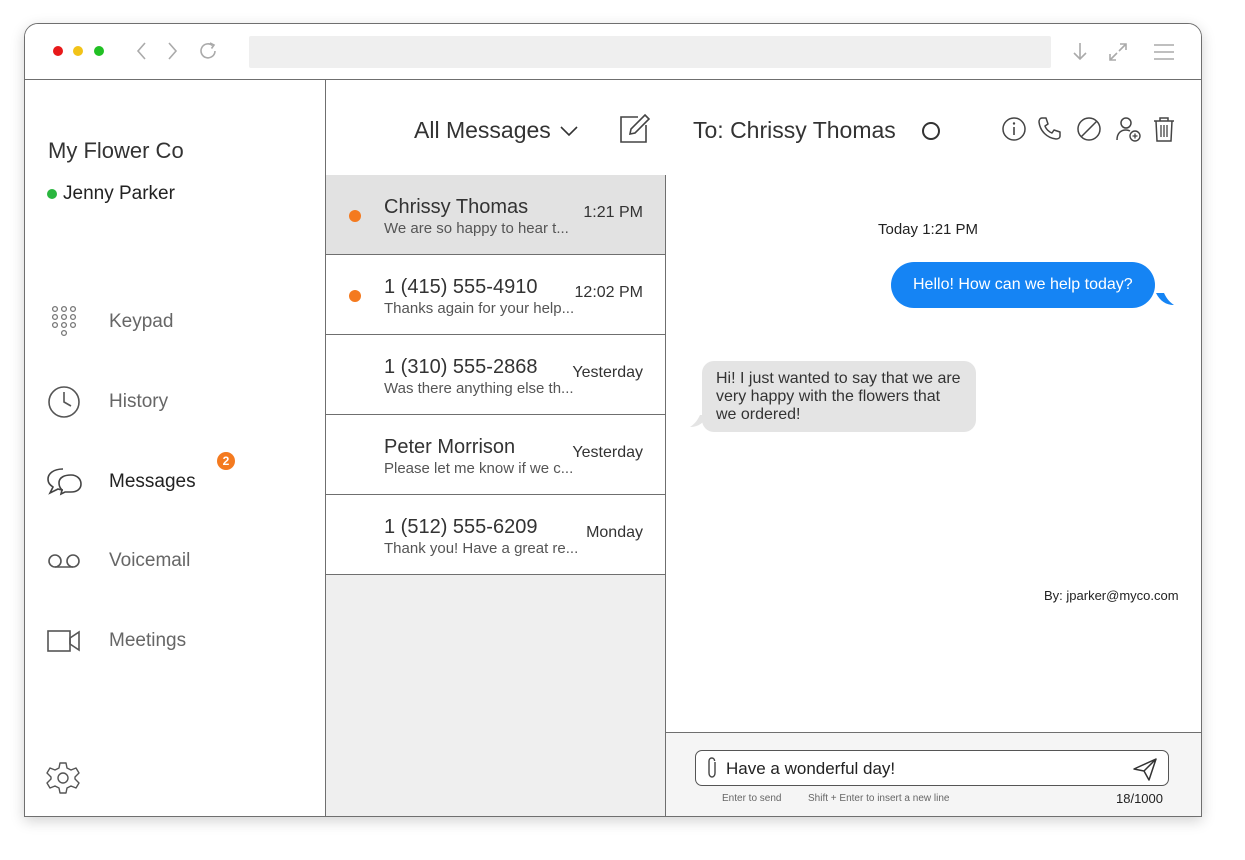 The height and width of the screenshot is (860, 1245). What do you see at coordinates (209, 51) in the screenshot?
I see `reload-icon` at bounding box center [209, 51].